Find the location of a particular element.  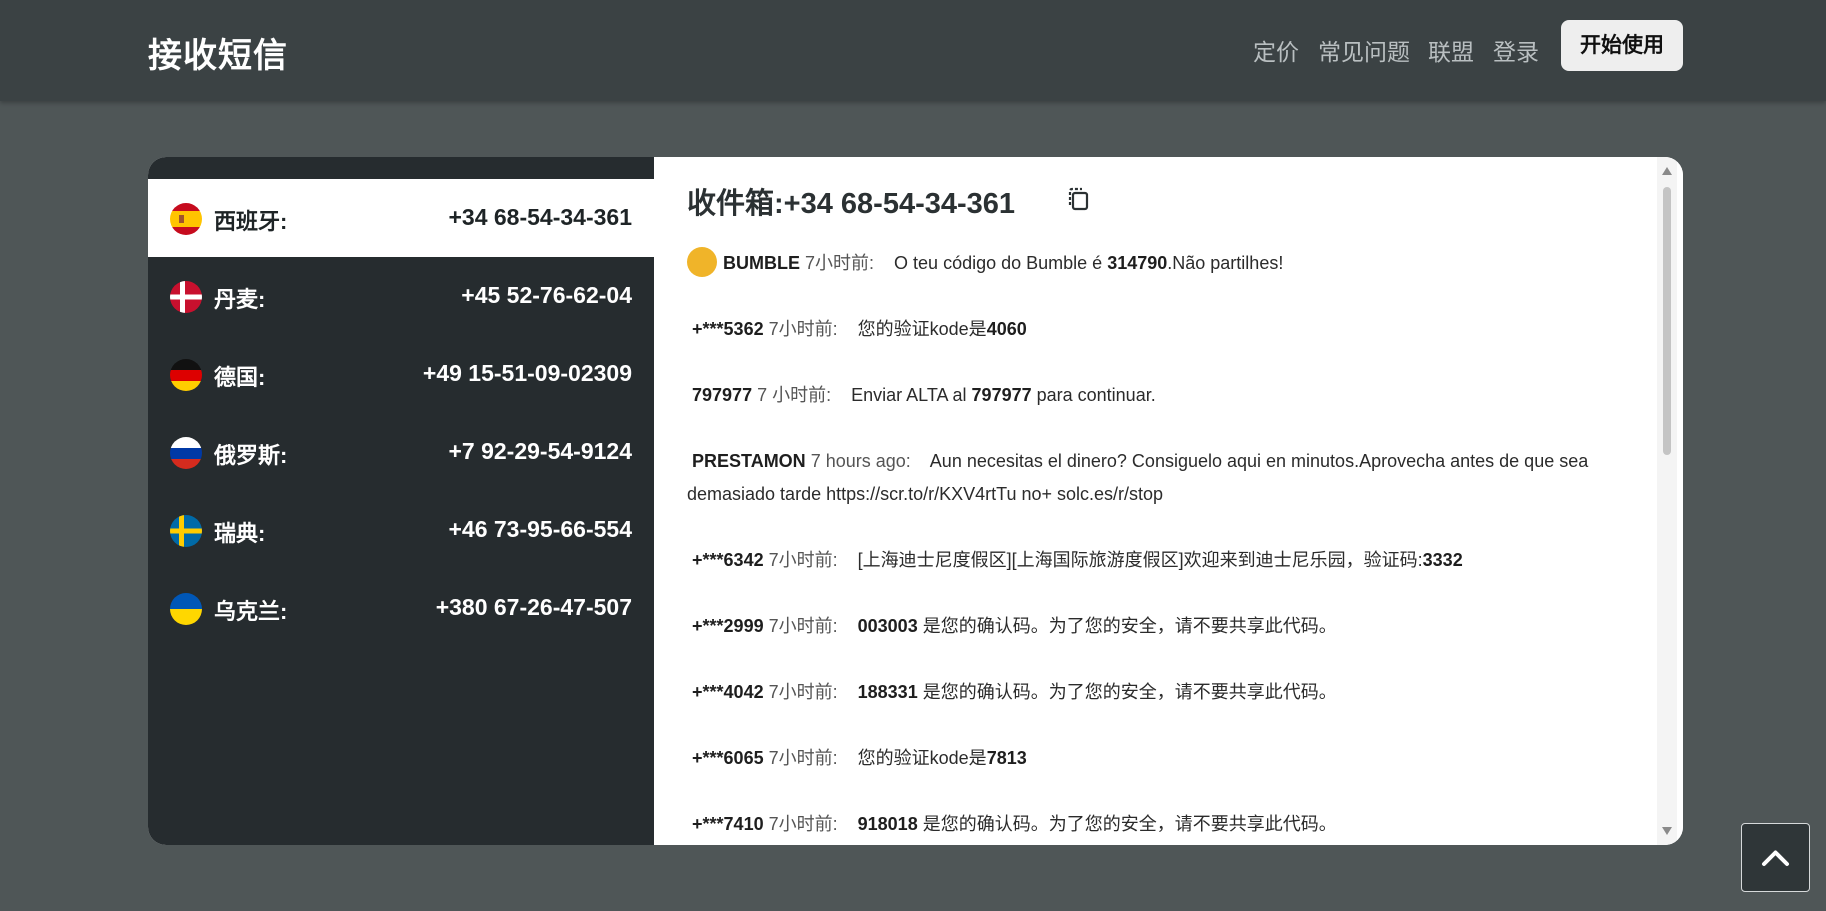

country-name: 乌克兰: is located at coordinates (251, 611).